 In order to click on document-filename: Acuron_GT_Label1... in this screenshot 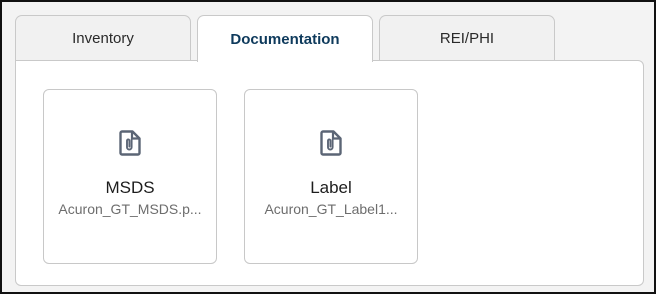, I will do `click(331, 209)`.